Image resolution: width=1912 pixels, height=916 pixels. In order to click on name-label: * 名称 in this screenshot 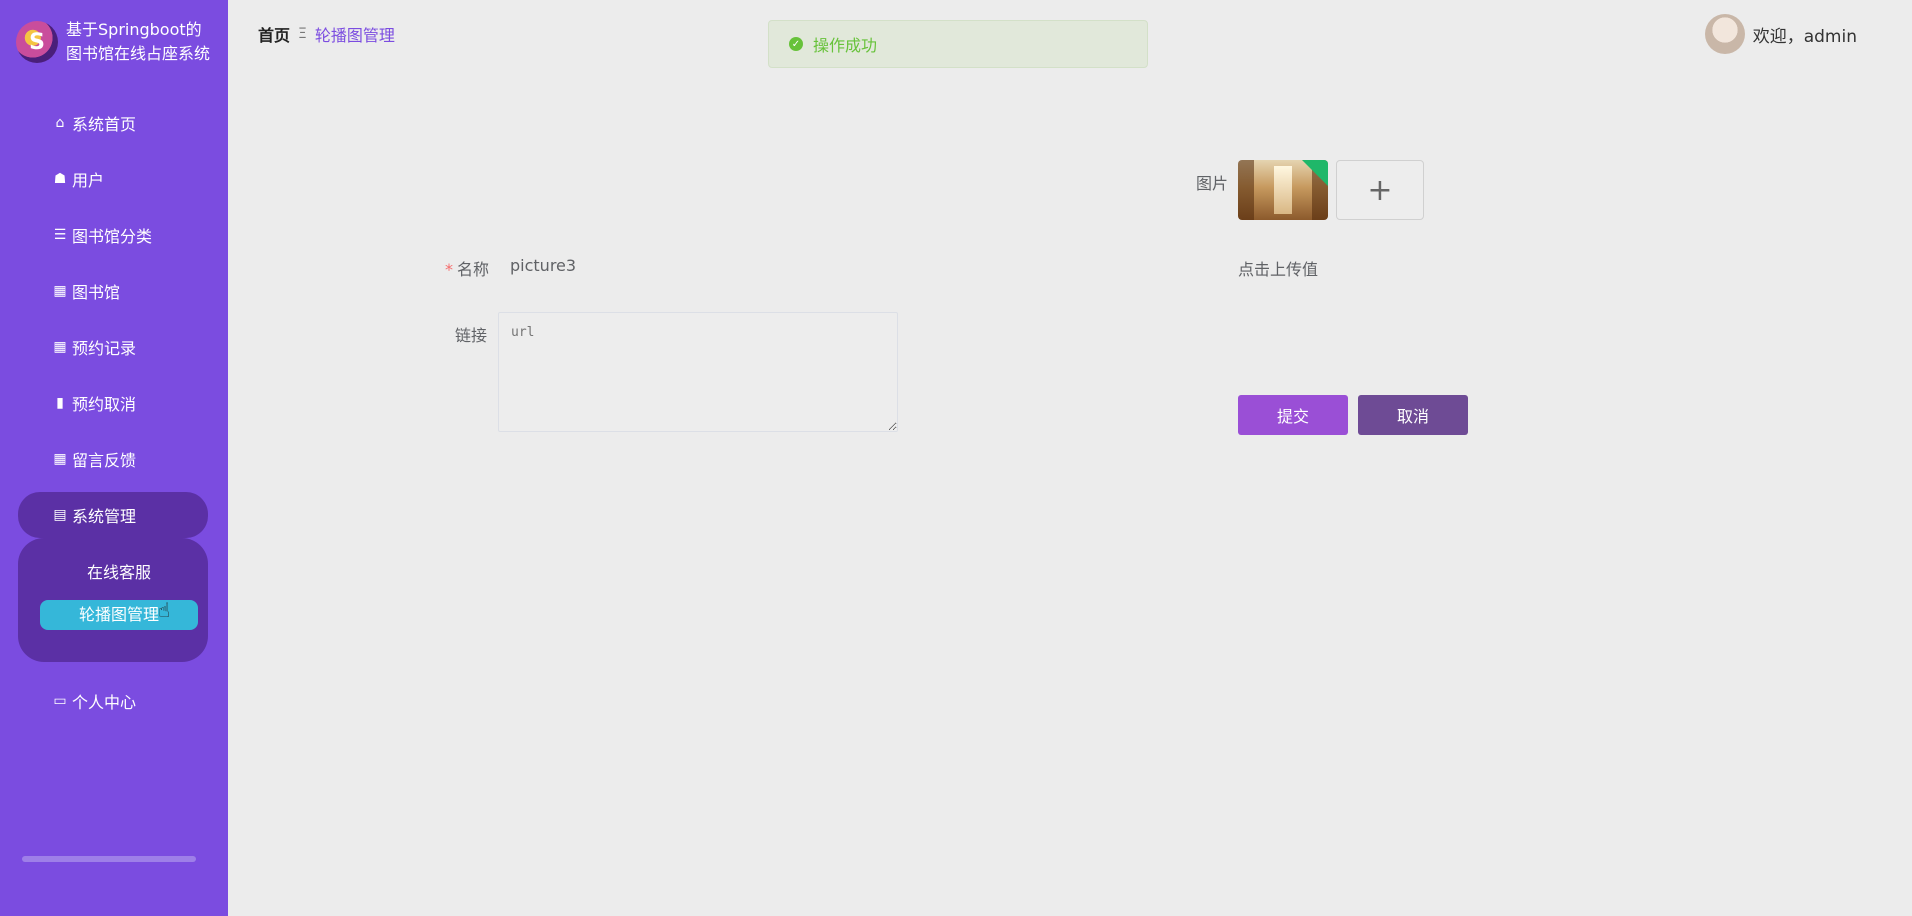, I will do `click(467, 268)`.